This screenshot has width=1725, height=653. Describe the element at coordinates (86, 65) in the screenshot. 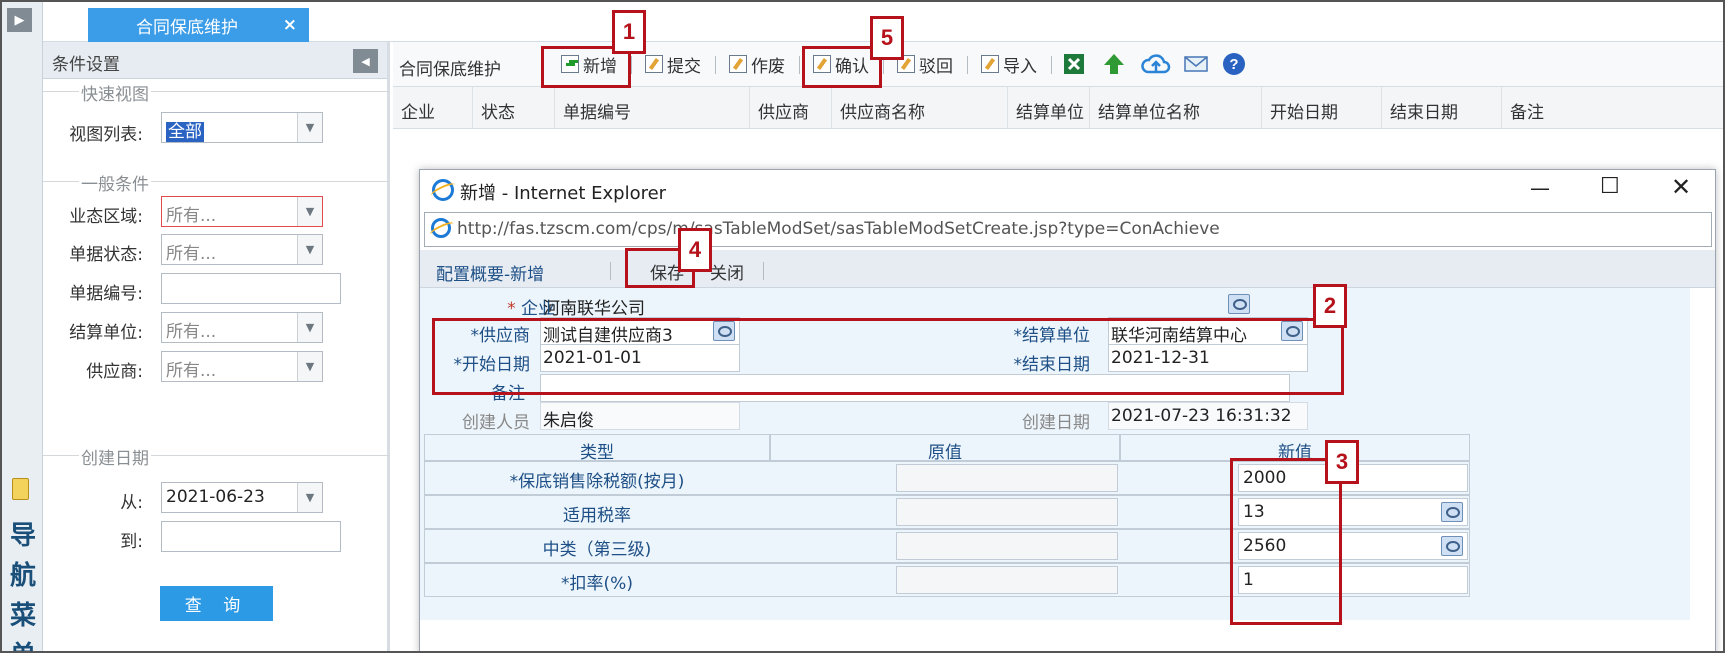

I see `condition-panel-title: 条件设置` at that location.